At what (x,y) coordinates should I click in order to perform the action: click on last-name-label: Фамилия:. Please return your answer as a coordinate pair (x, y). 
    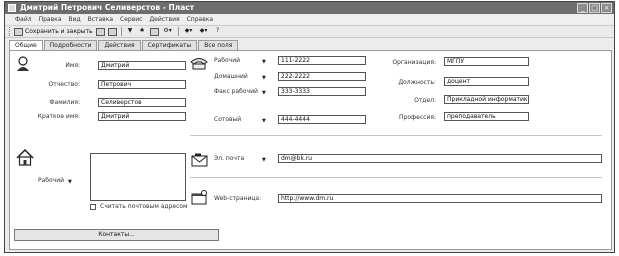
    Looking at the image, I should click on (64, 102).